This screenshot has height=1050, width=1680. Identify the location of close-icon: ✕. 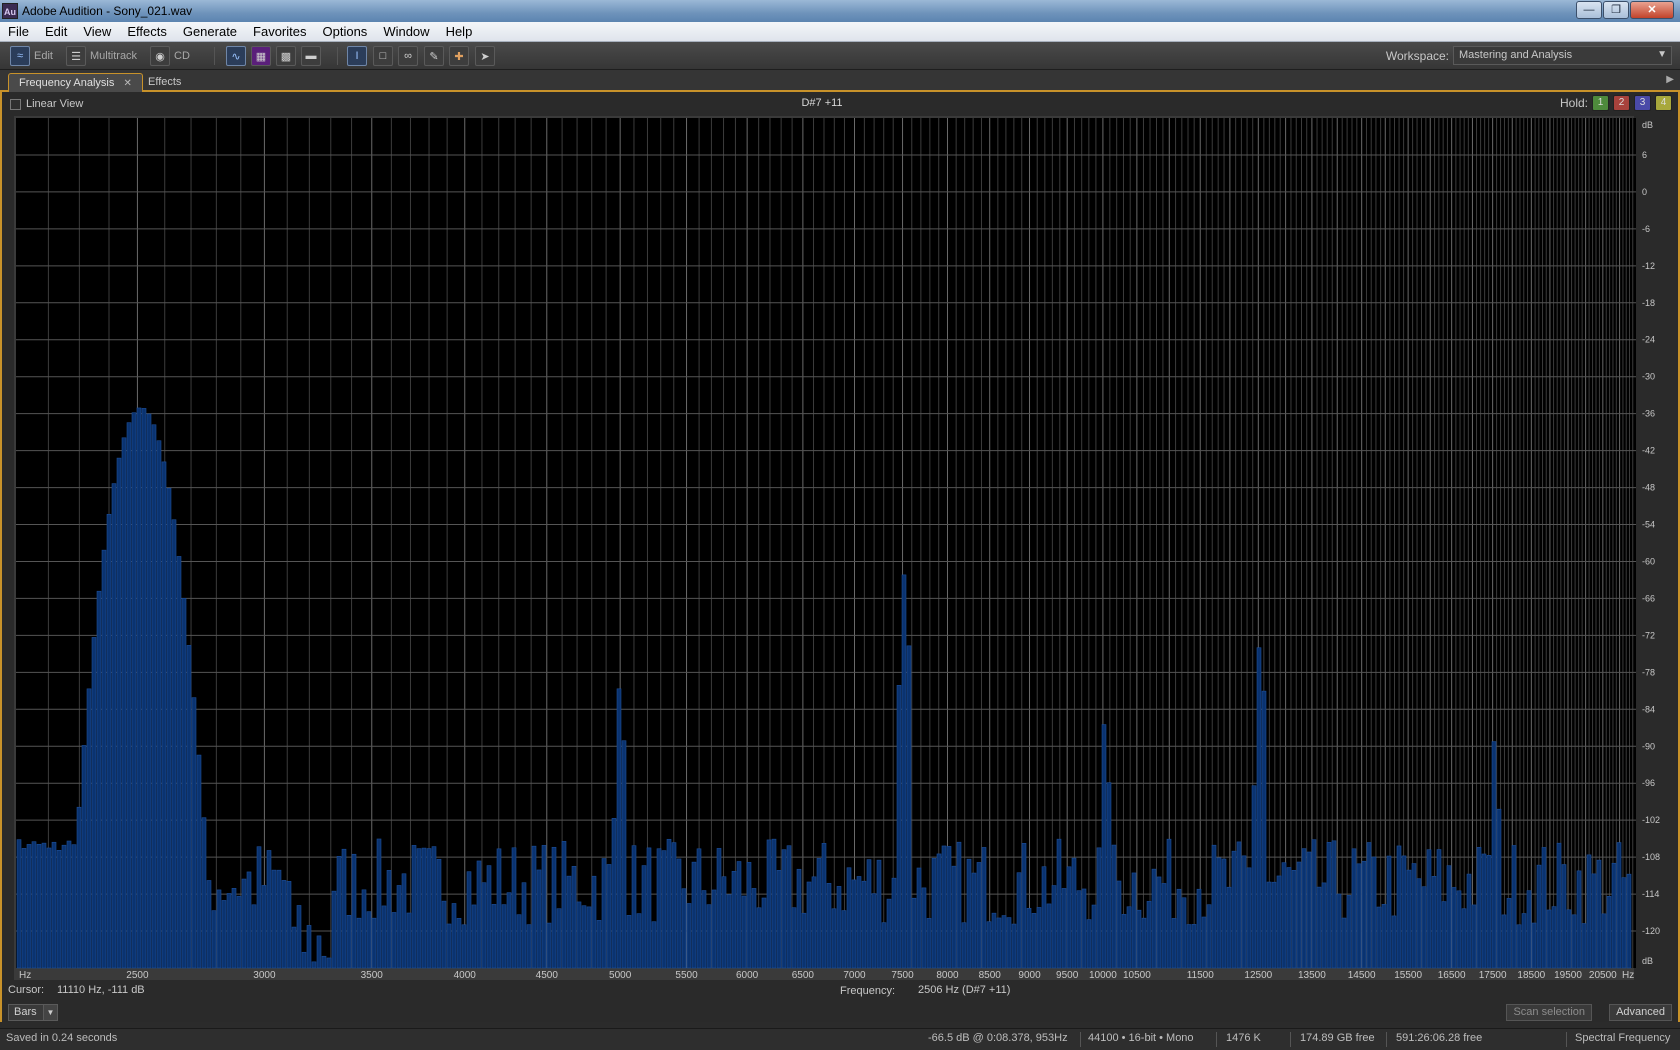
(1652, 10).